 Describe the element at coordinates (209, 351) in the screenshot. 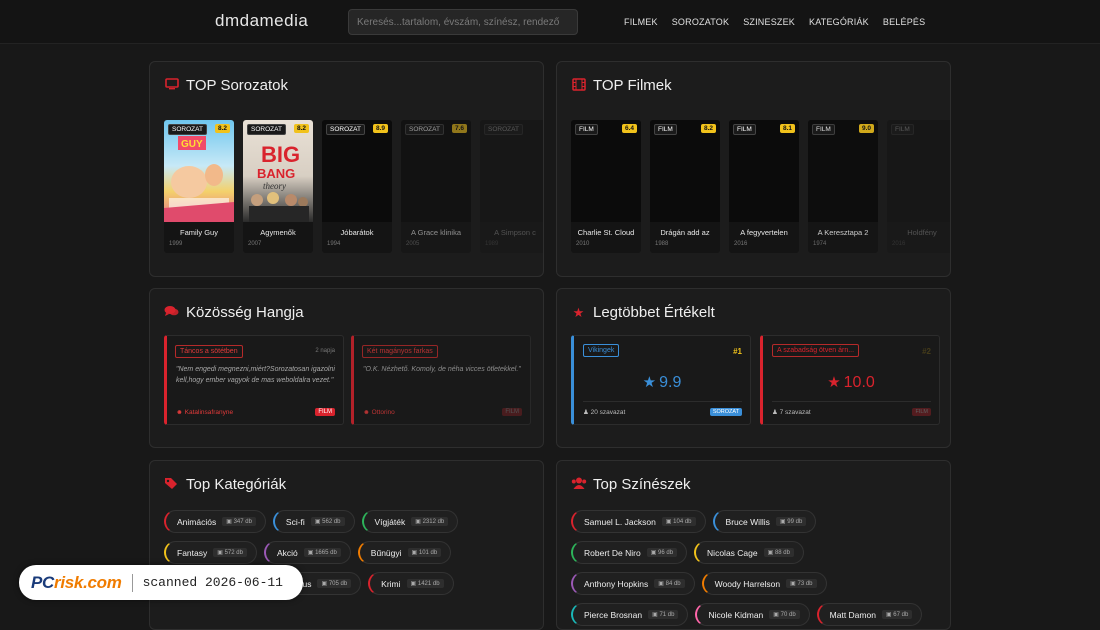

I see `review-movie-tag: Táncos a sötétben` at that location.